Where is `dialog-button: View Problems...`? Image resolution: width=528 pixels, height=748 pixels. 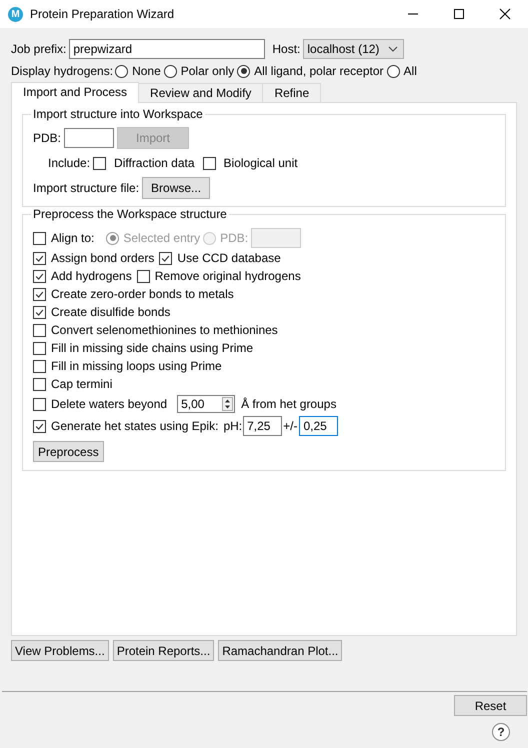
dialog-button: View Problems... is located at coordinates (60, 650).